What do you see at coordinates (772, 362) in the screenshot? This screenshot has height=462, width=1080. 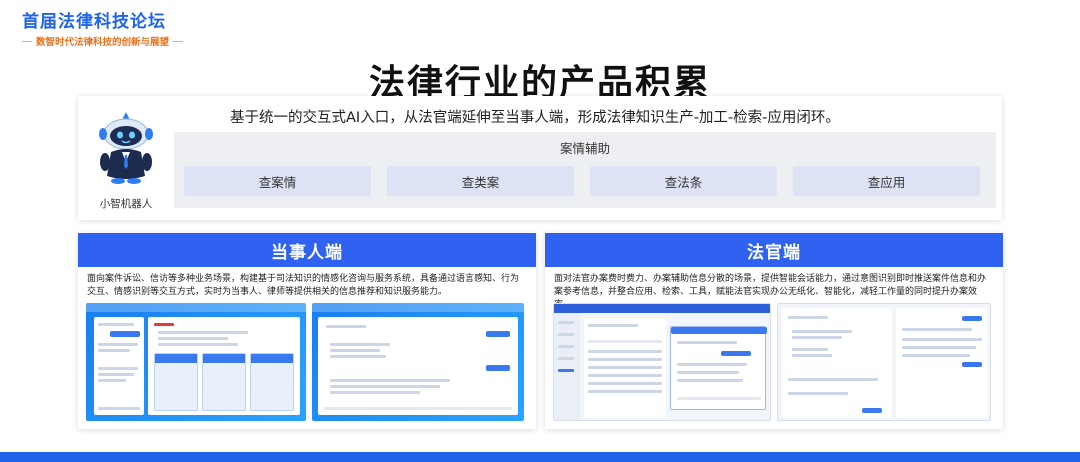 I see `judge-screenshots` at bounding box center [772, 362].